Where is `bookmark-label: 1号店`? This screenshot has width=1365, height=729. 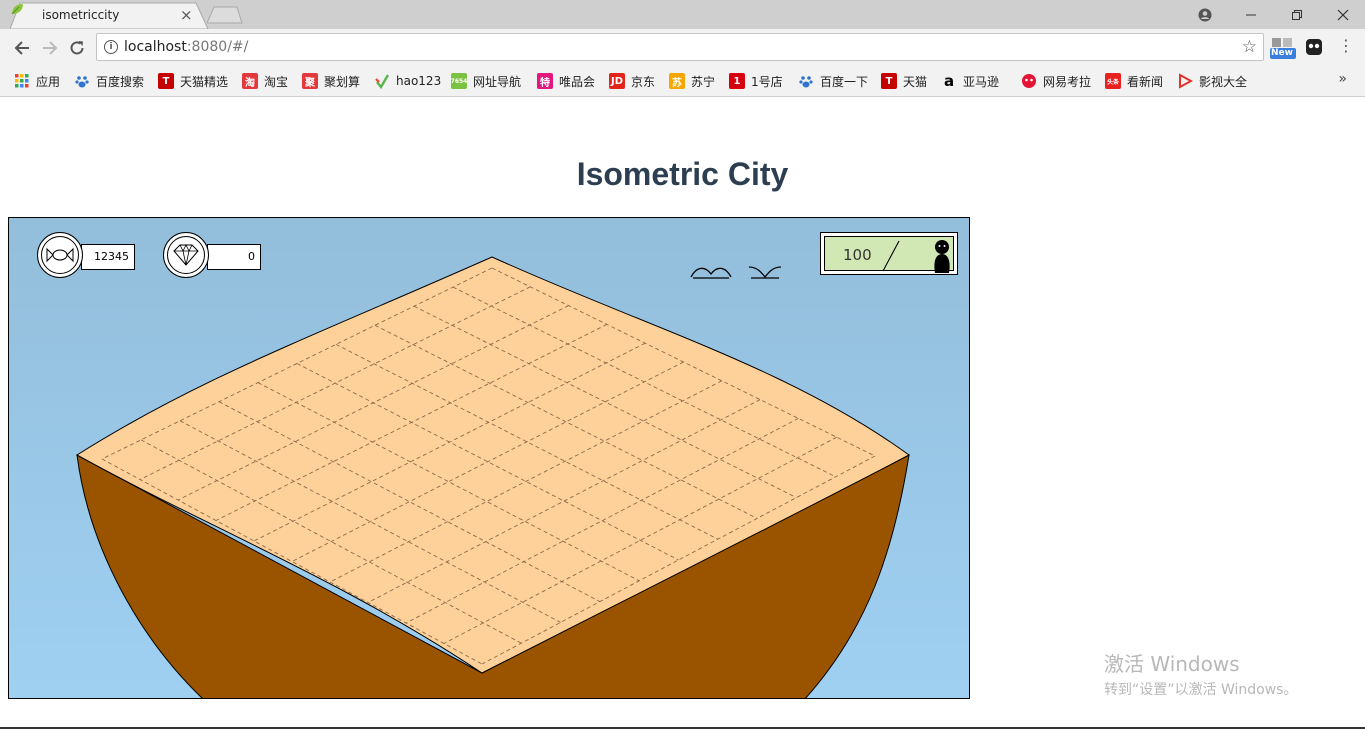 bookmark-label: 1号店 is located at coordinates (767, 81).